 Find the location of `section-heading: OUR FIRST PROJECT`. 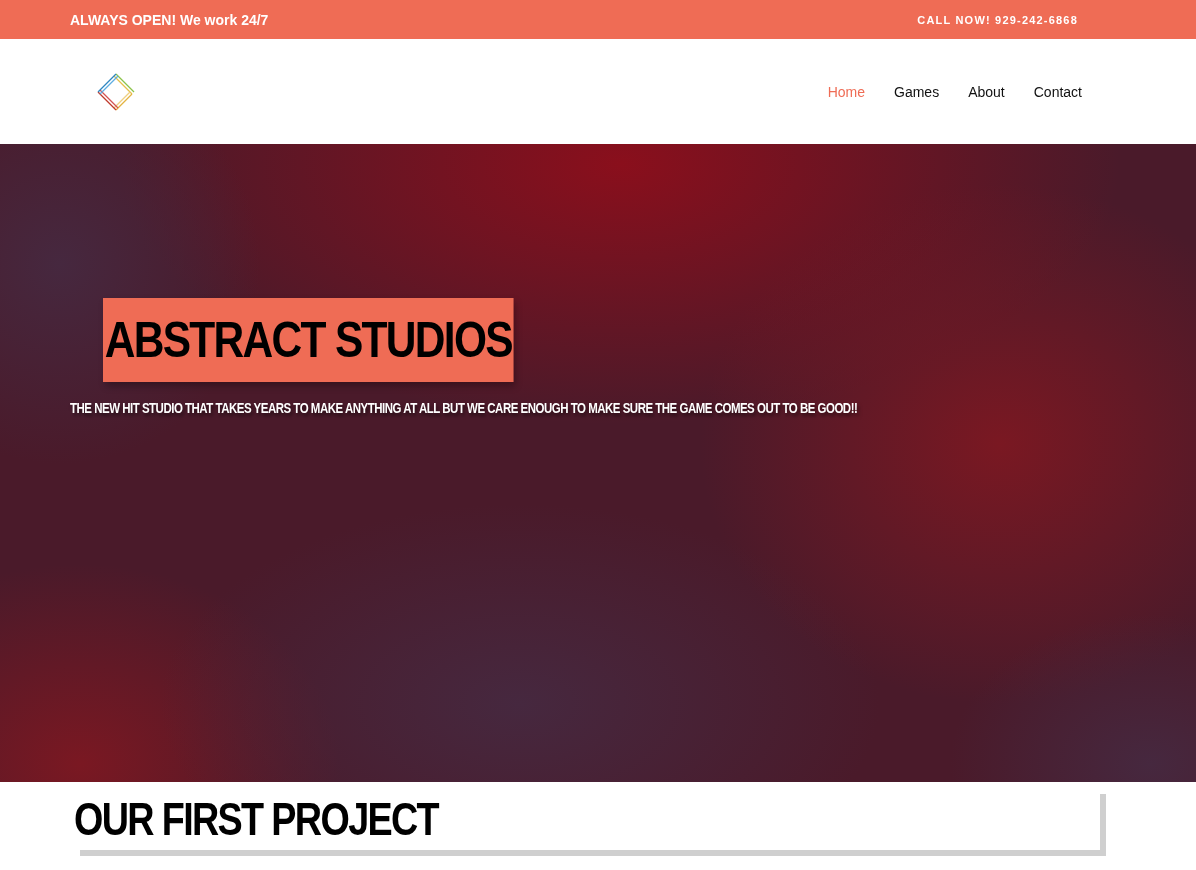

section-heading: OUR FIRST PROJECT is located at coordinates (256, 819).